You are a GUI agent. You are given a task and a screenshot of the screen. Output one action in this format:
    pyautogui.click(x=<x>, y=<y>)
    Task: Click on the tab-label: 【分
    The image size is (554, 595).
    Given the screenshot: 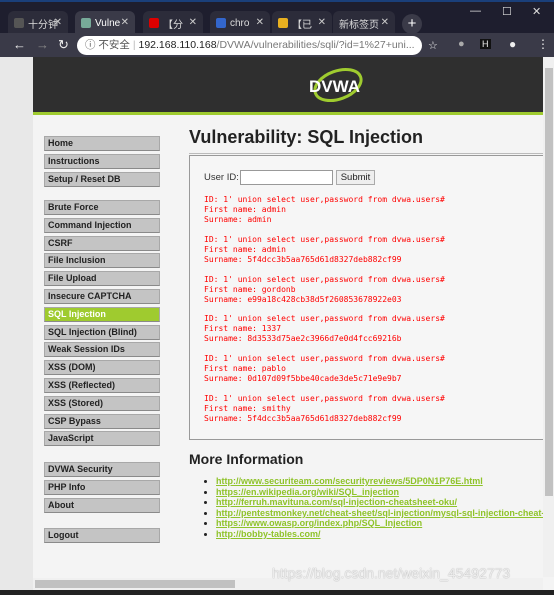 What is the action you would take?
    pyautogui.click(x=173, y=25)
    